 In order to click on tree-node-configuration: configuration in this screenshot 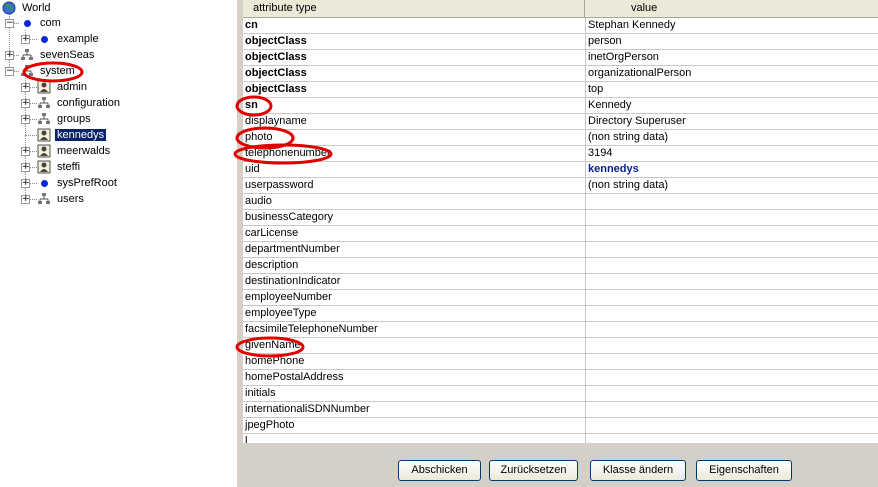, I will do `click(79, 103)`.